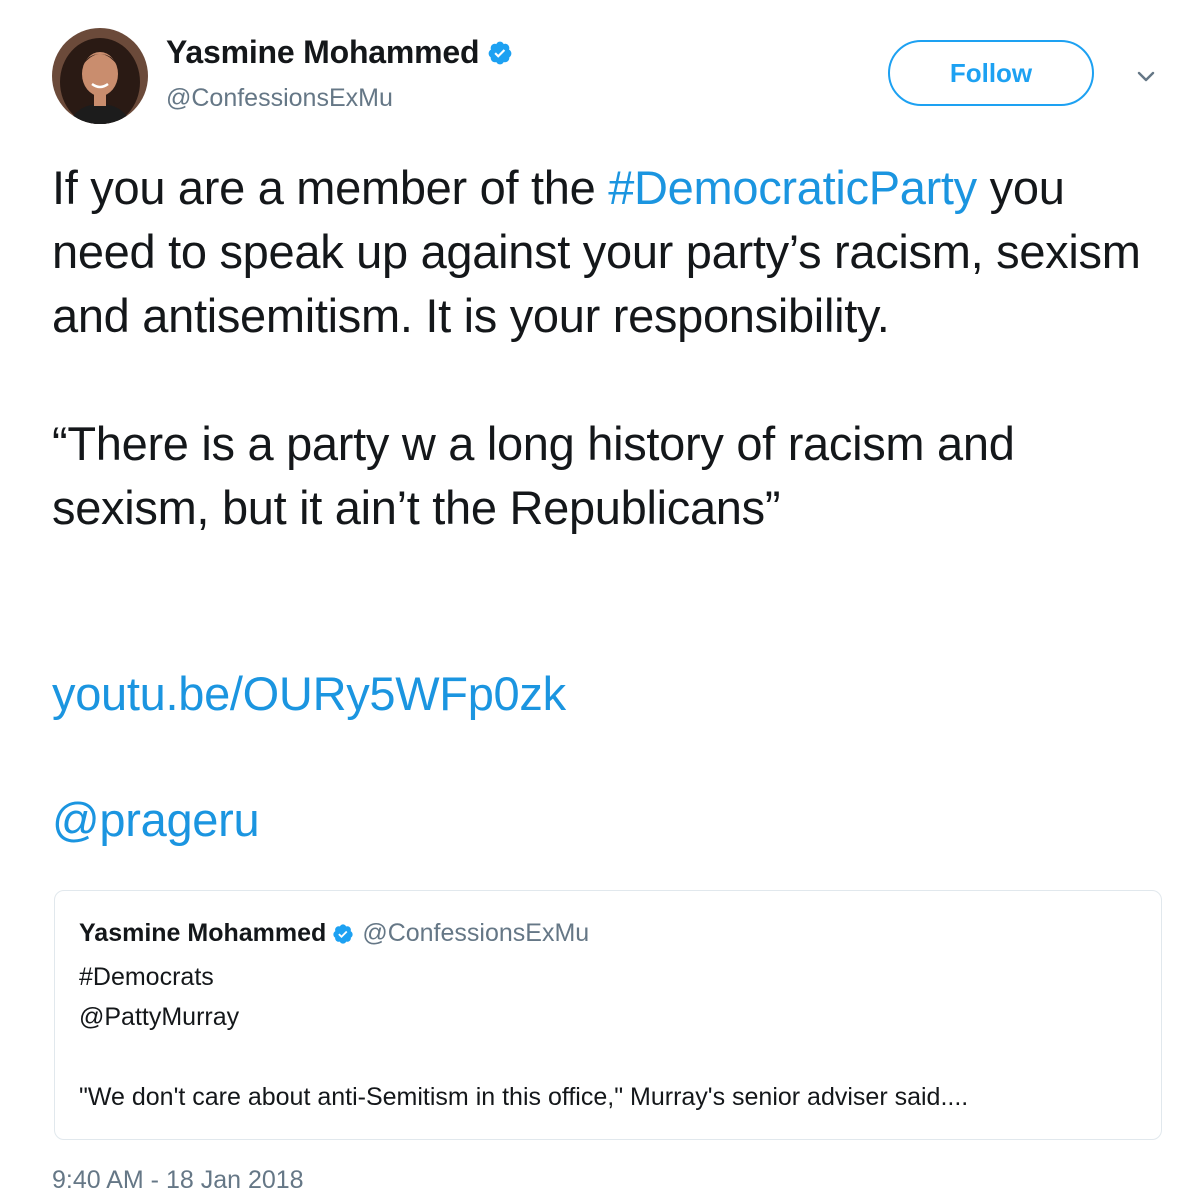 The height and width of the screenshot is (1200, 1188). What do you see at coordinates (156, 820) in the screenshot?
I see `mention-link: @prageru` at bounding box center [156, 820].